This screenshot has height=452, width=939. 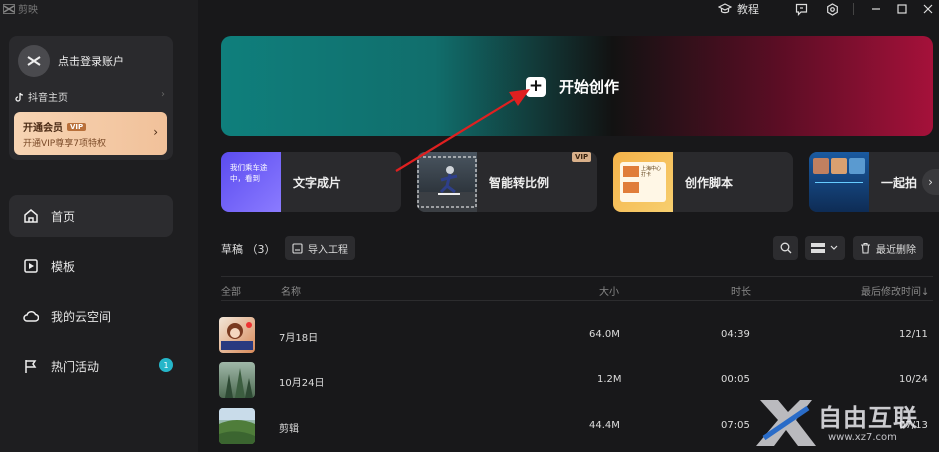 What do you see at coordinates (462, 130) in the screenshot?
I see `annotation-arrow` at bounding box center [462, 130].